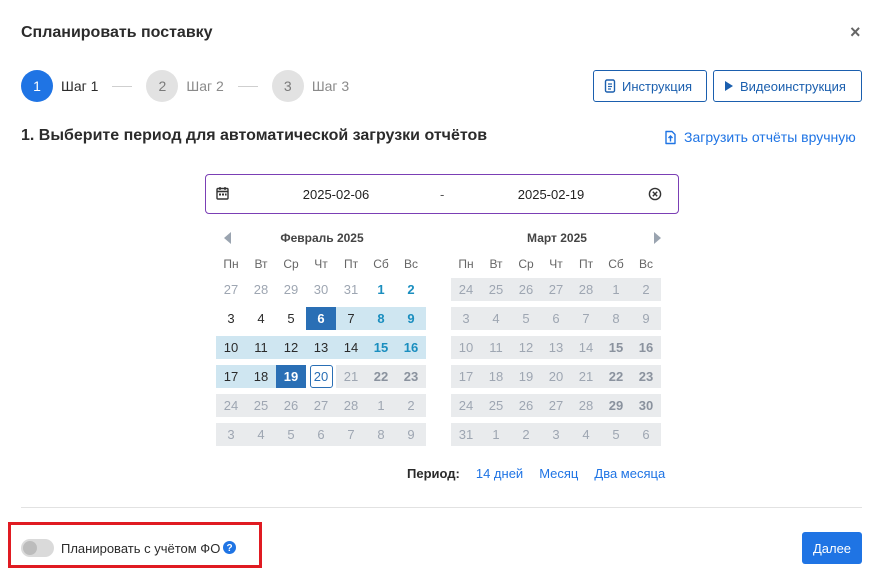 The width and height of the screenshot is (882, 583). Describe the element at coordinates (551, 194) in the screenshot. I see `date-to-value: 2025-02-19` at that location.